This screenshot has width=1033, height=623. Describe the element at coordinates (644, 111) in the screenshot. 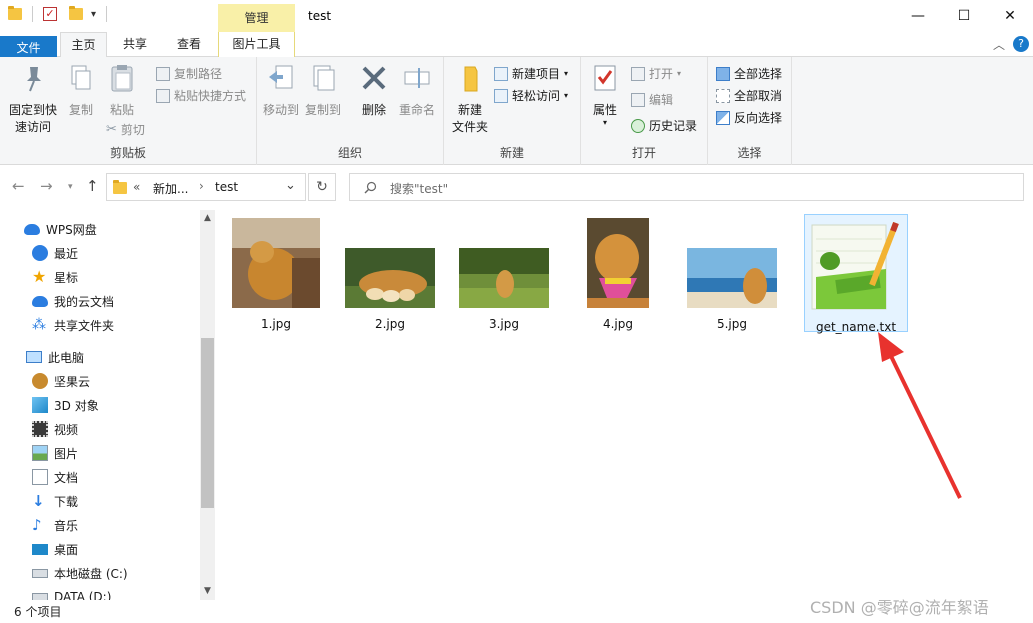

I see `open-group: 属性 ▾ 打开 ▾ 编辑 历史记录 打开` at that location.